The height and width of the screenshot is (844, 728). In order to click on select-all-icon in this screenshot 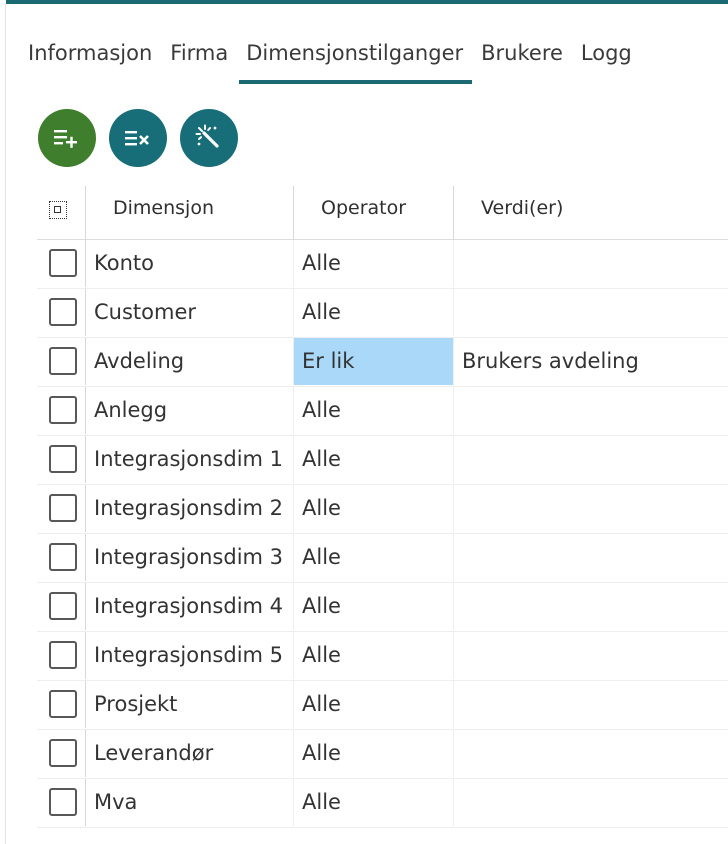, I will do `click(58, 210)`.